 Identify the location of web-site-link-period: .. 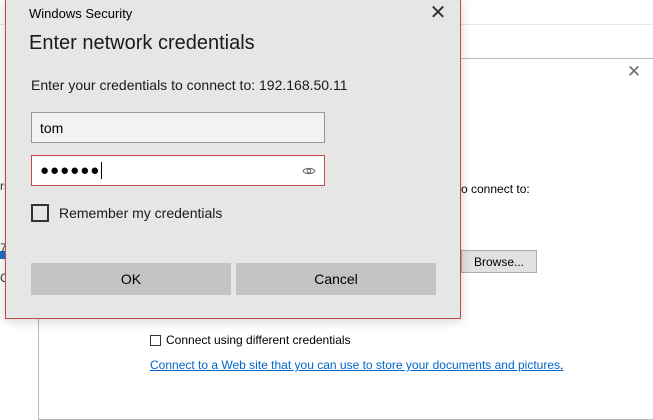
(562, 365).